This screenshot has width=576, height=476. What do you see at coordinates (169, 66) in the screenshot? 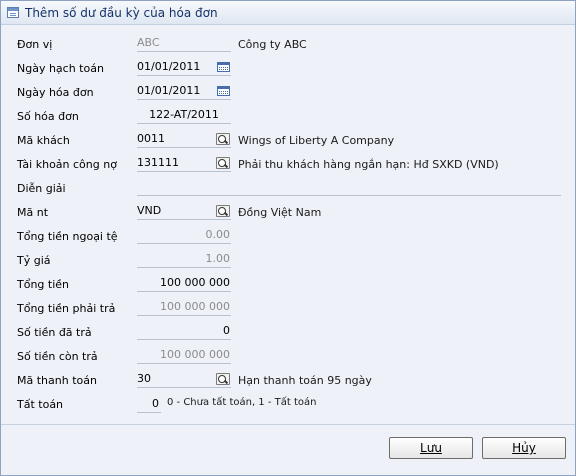
I see `ngay-hach-toan-value: 01/01/2011` at bounding box center [169, 66].